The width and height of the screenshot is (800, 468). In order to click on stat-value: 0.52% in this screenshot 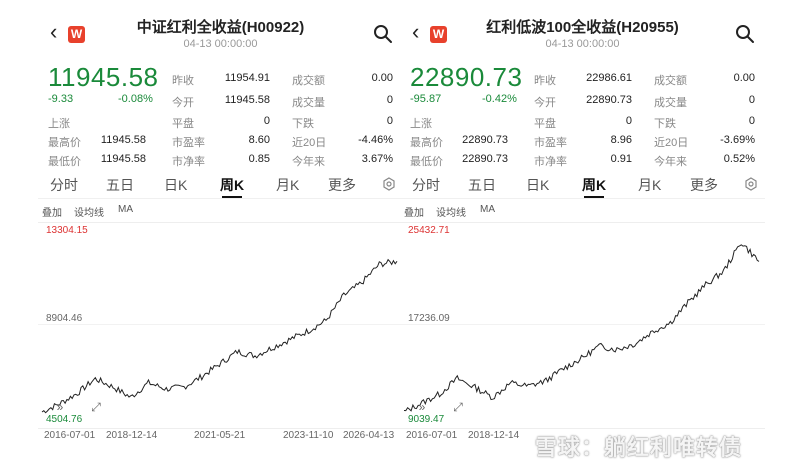, I will do `click(739, 159)`.